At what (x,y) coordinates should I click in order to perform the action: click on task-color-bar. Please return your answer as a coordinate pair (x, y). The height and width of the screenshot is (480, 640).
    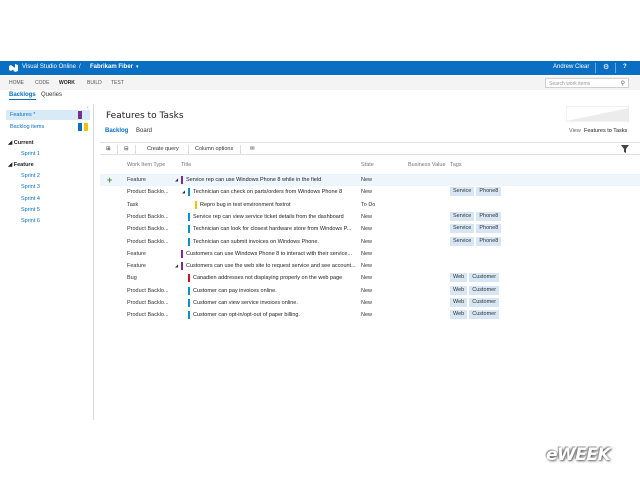
    Looking at the image, I should click on (196, 204).